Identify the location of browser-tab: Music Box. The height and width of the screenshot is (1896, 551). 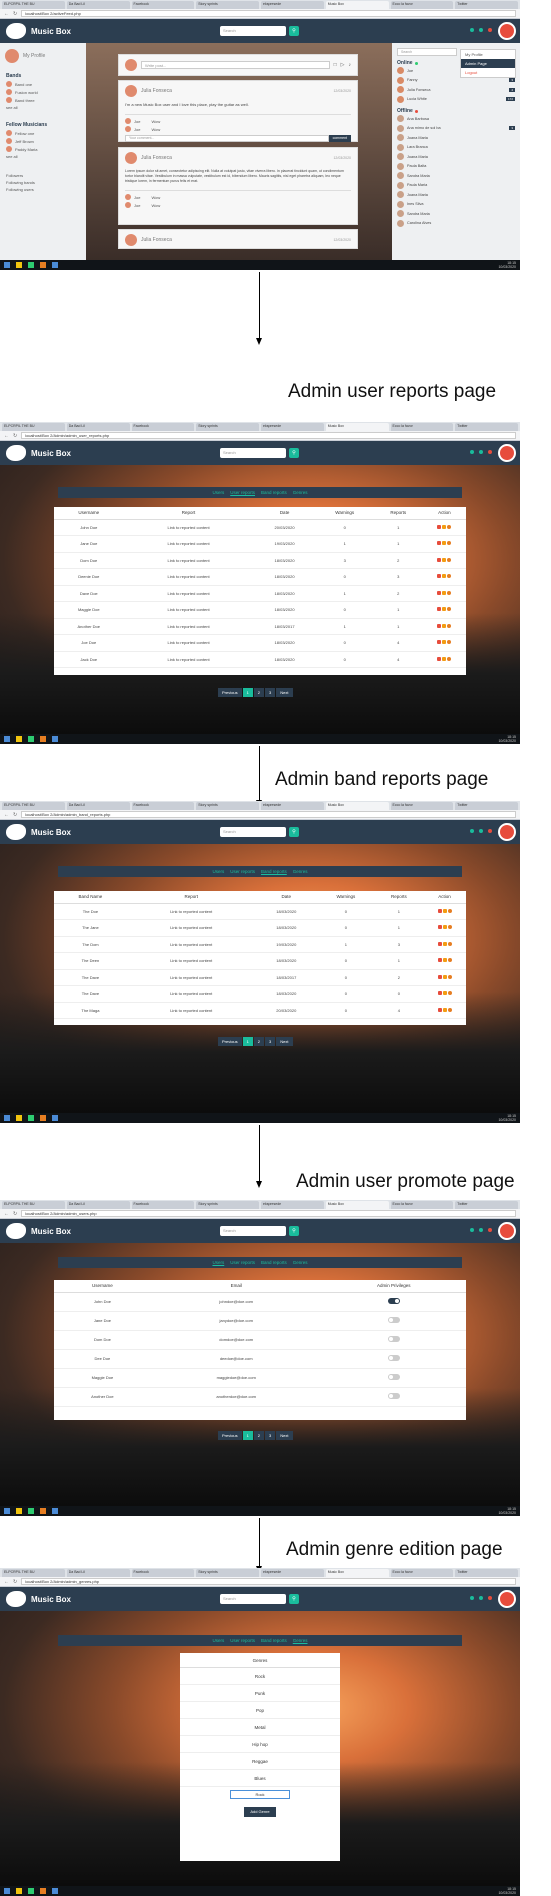
(357, 1205).